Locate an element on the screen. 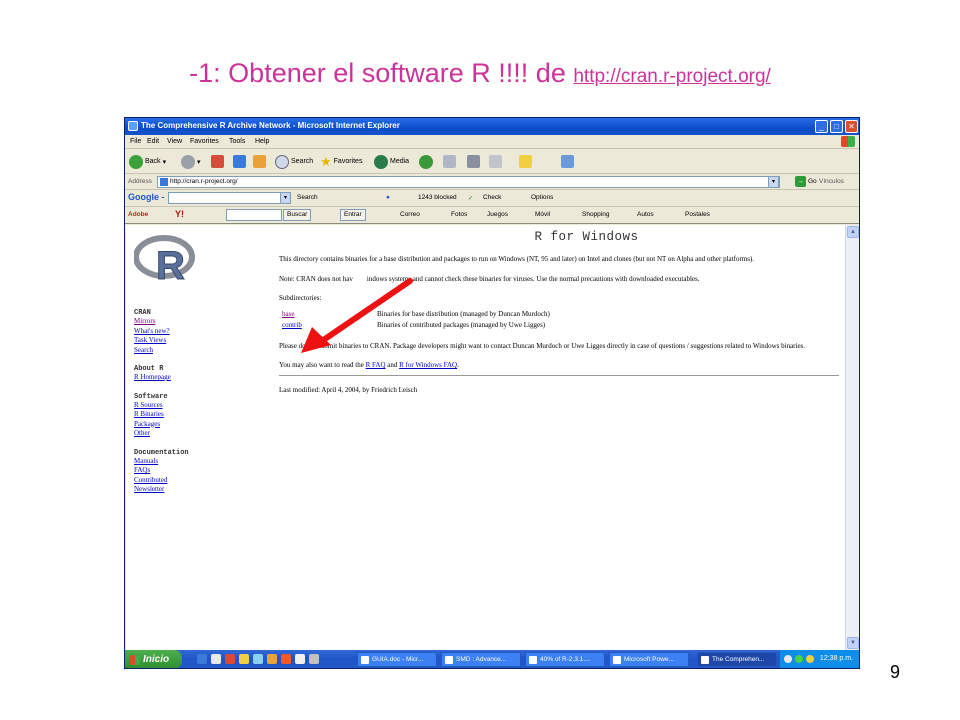 This screenshot has width=960, height=720. sidebar-link-newsletter: Newsletter is located at coordinates (194, 490).